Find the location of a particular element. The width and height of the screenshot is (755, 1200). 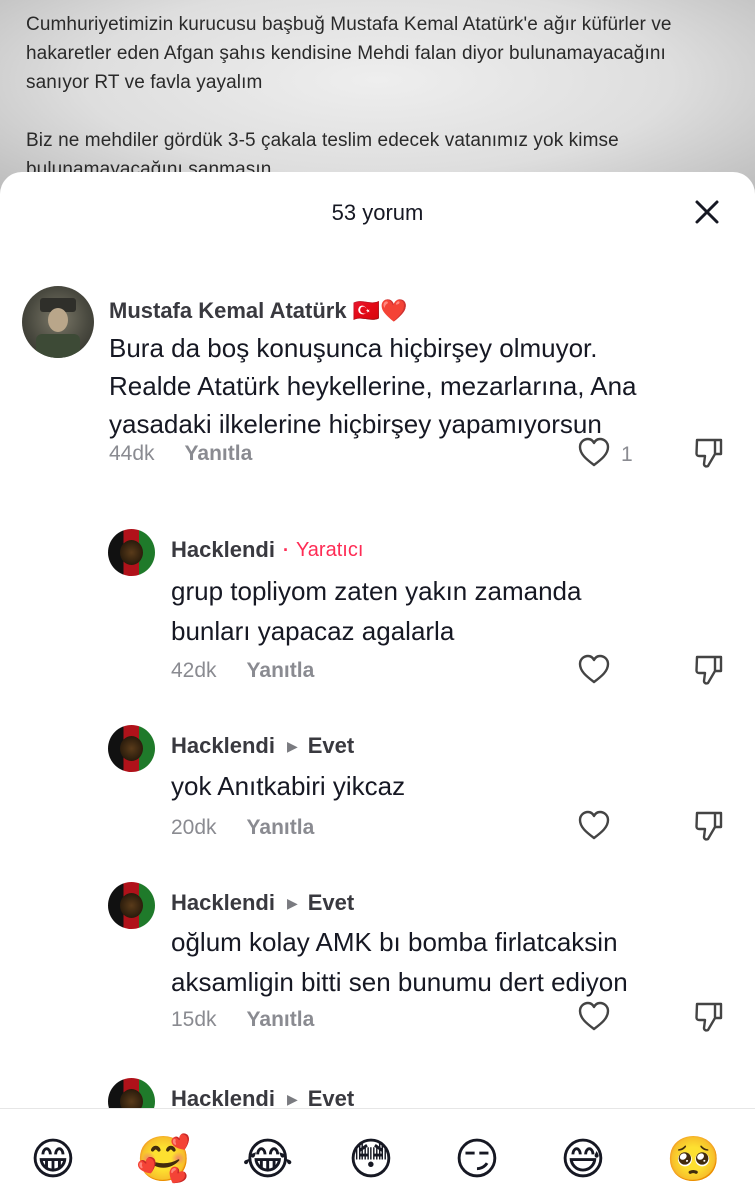

sheet-header: 53 yorum is located at coordinates (377, 212).